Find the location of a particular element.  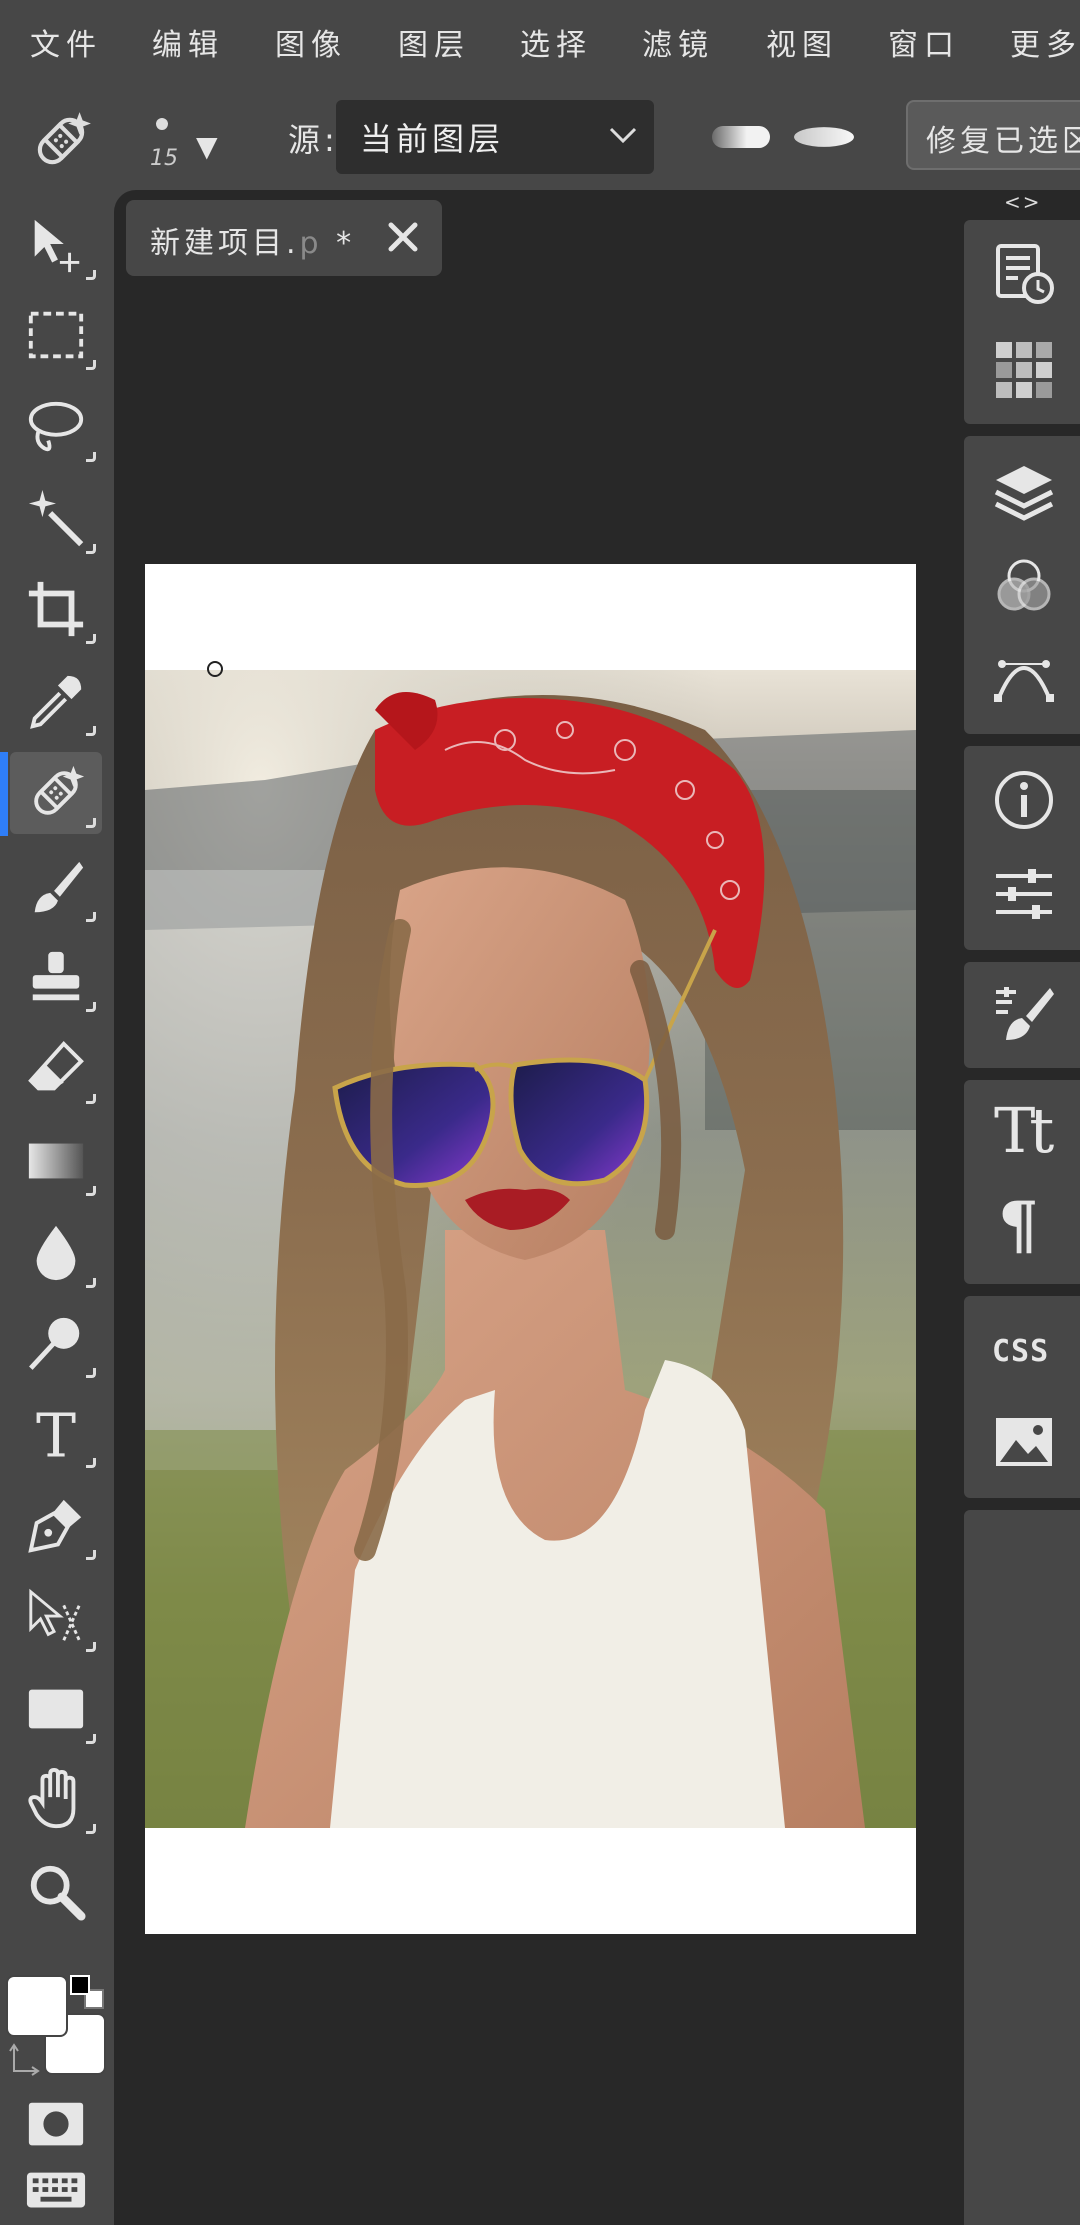

document-tab: 新建项目.p * is located at coordinates (284, 238).